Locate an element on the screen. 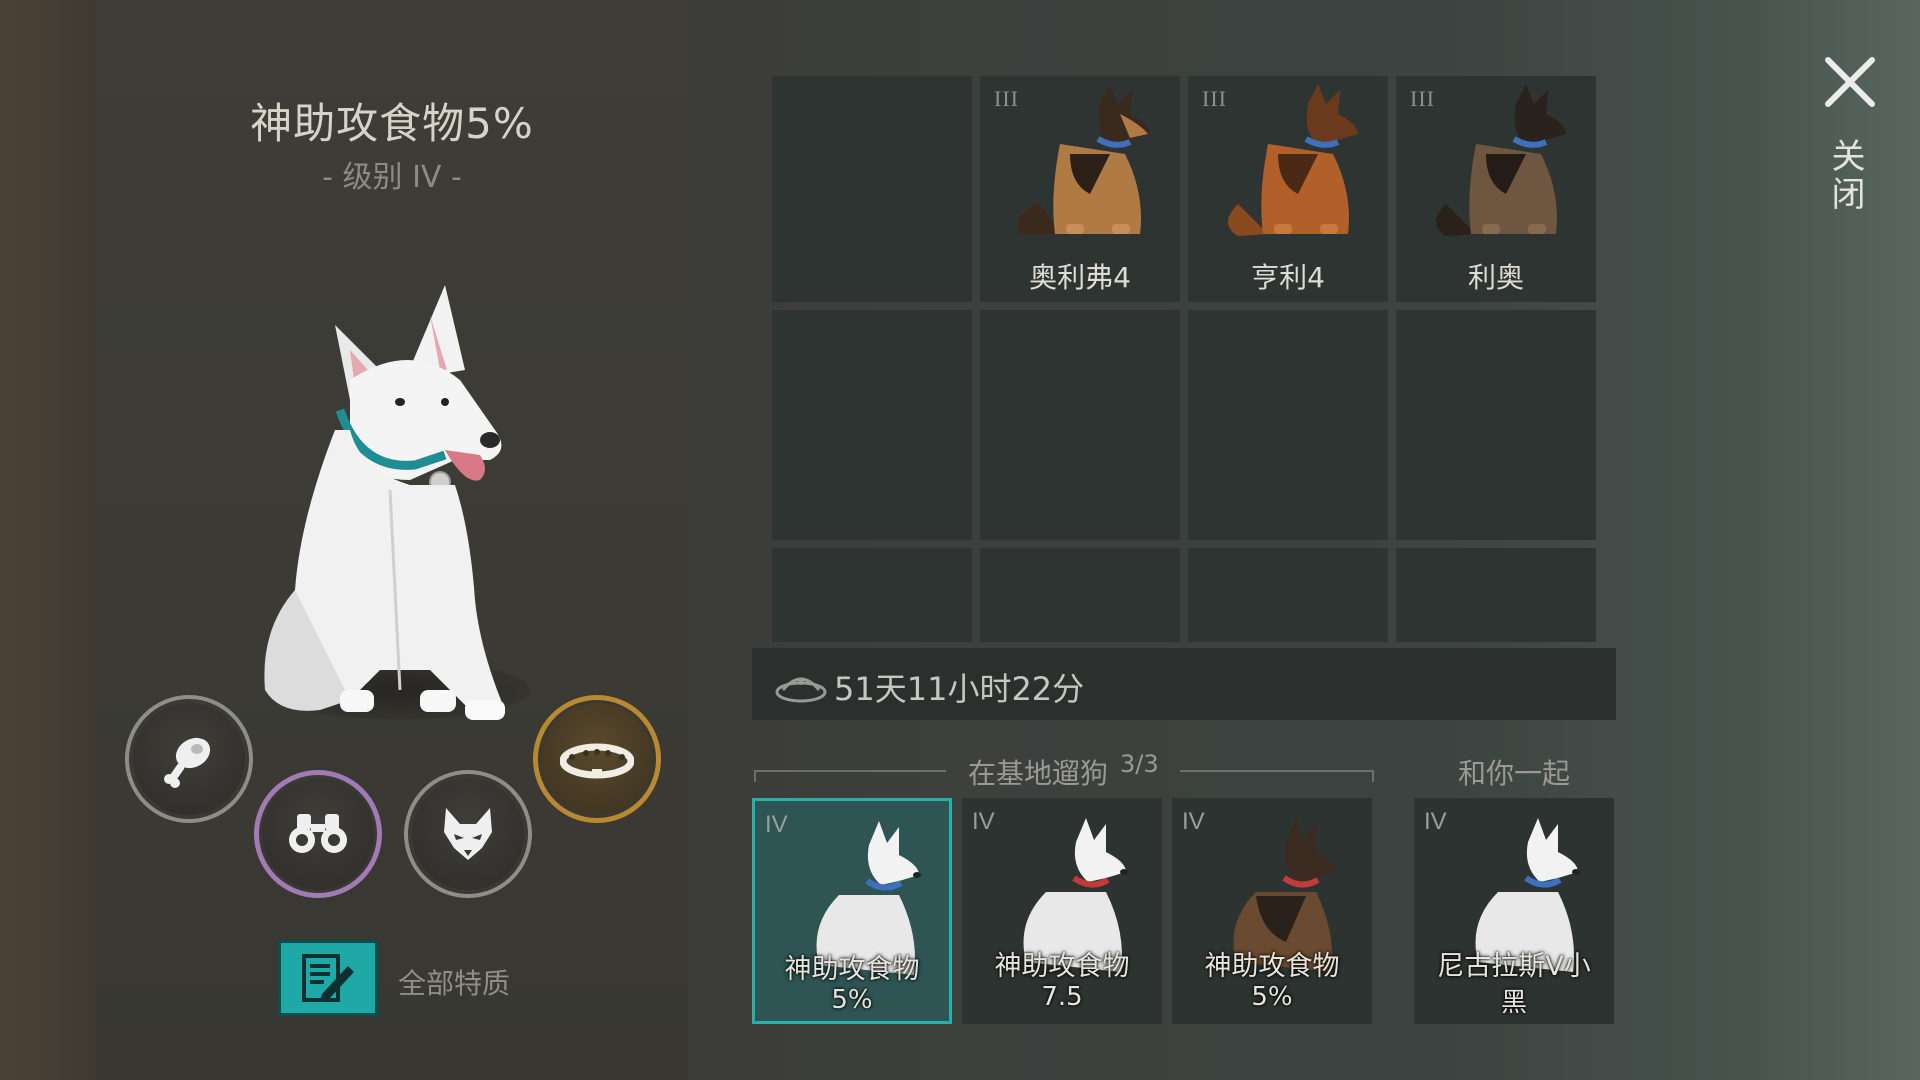 This screenshot has height=1080, width=1920. scout-skill-button is located at coordinates (318, 834).